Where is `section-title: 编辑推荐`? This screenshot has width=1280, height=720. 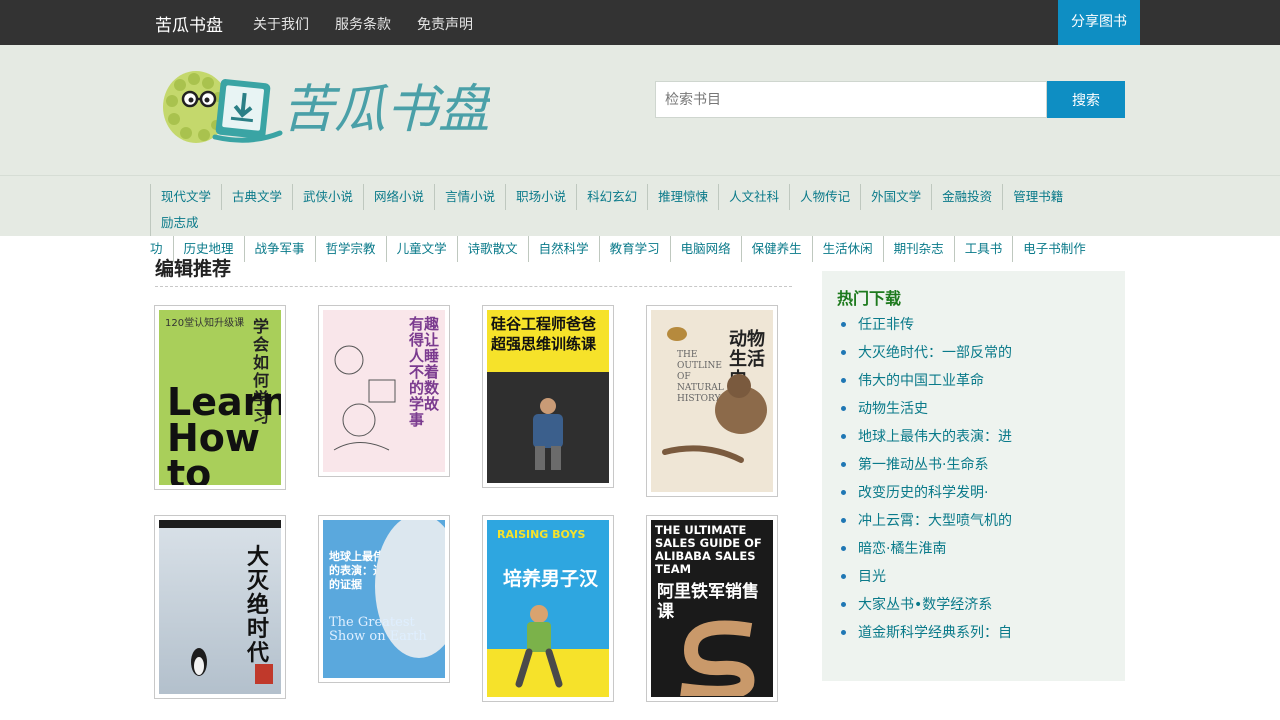 section-title: 编辑推荐 is located at coordinates (193, 269).